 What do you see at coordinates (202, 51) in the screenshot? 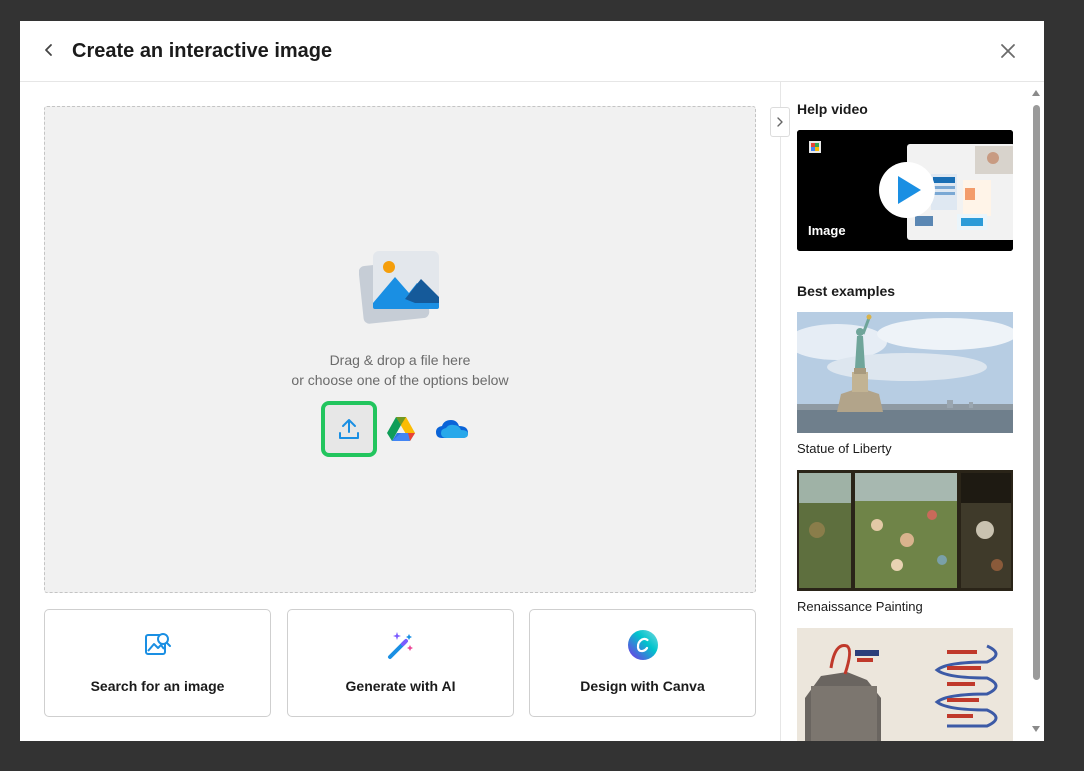
I see `page-title: Create an interactive image` at bounding box center [202, 51].